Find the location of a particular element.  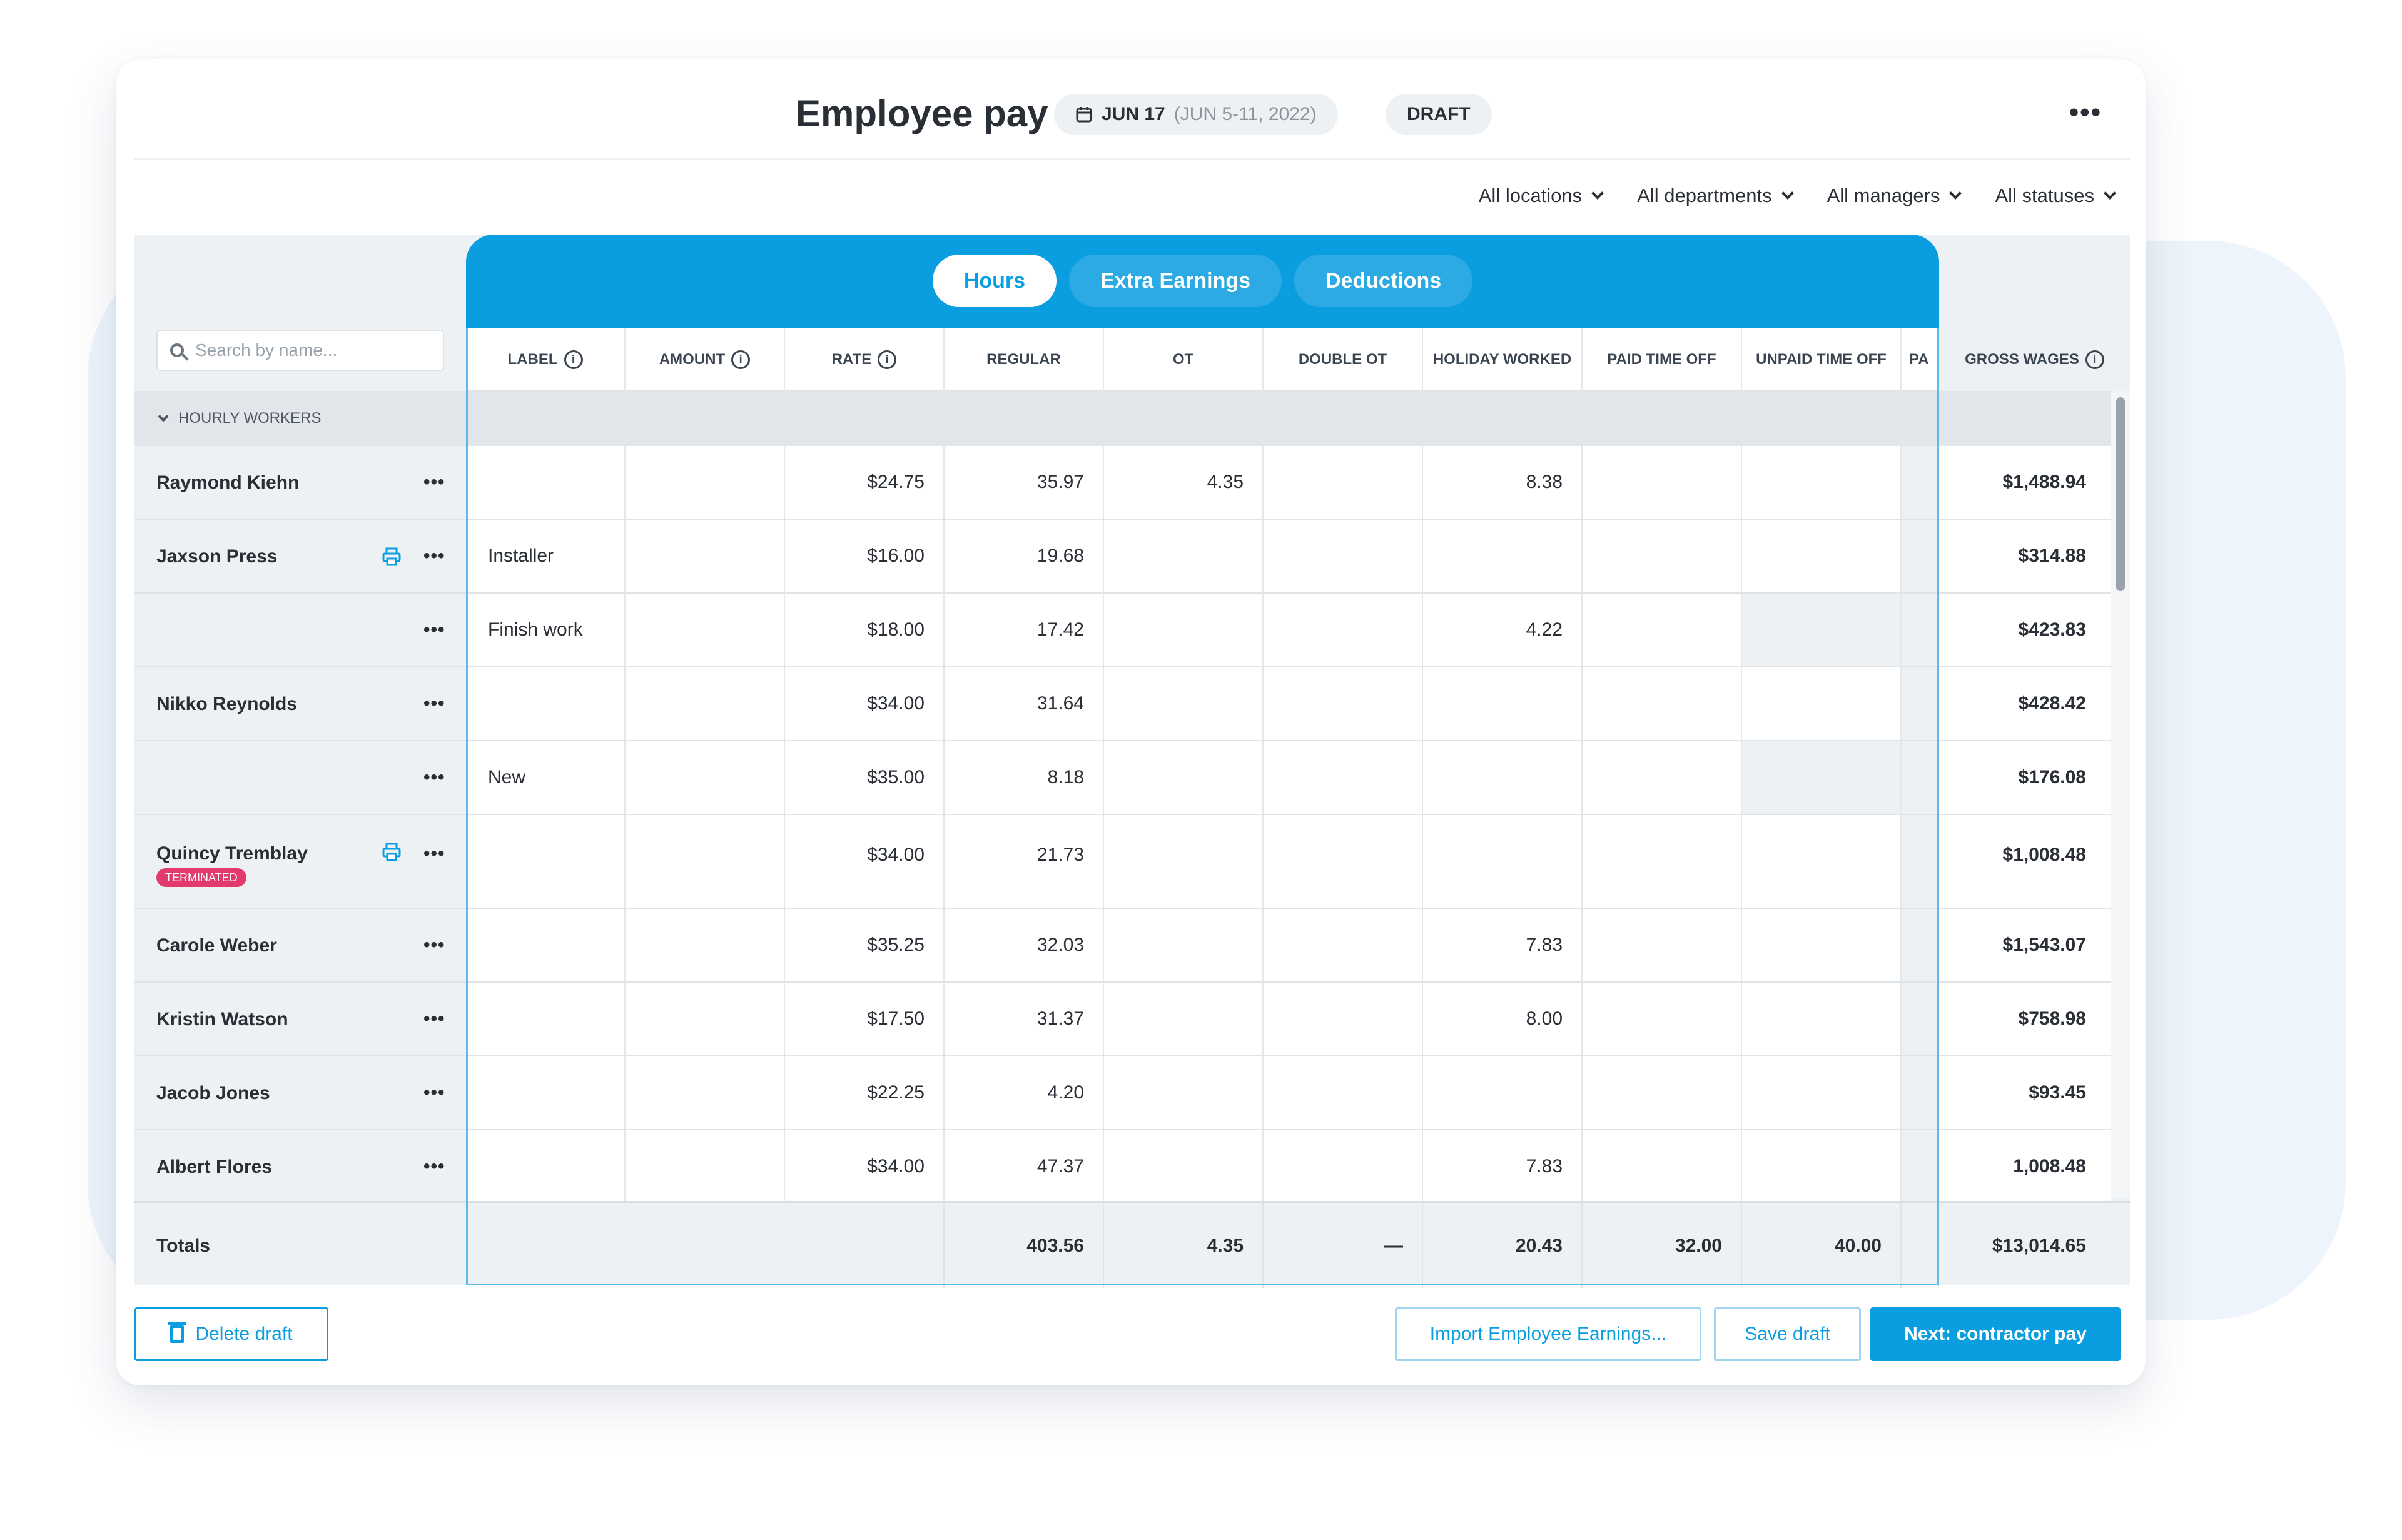

cell-regular: 19.68 is located at coordinates (1024, 556).